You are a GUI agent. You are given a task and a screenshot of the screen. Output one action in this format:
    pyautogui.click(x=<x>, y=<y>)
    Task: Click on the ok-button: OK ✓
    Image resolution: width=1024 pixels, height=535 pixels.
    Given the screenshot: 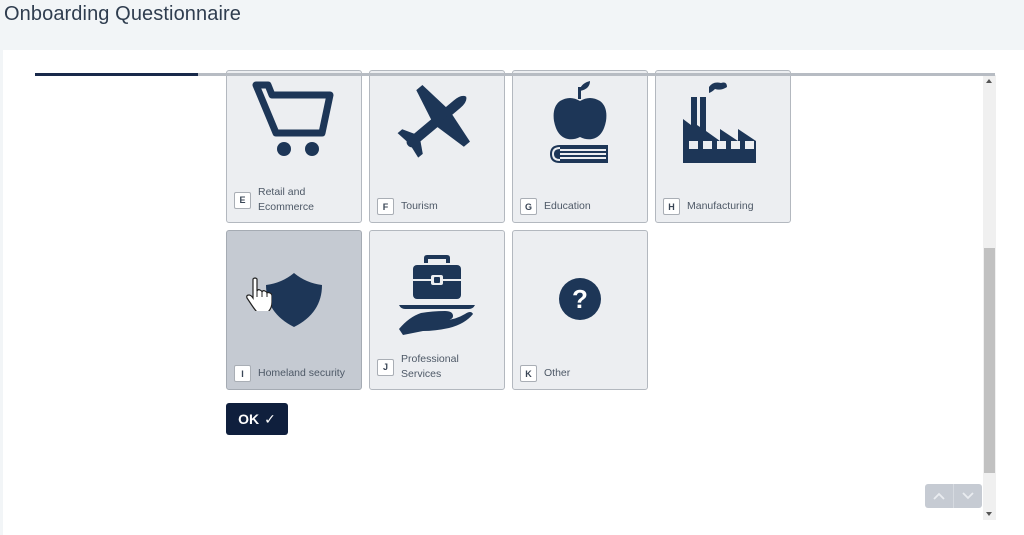 What is the action you would take?
    pyautogui.click(x=257, y=419)
    